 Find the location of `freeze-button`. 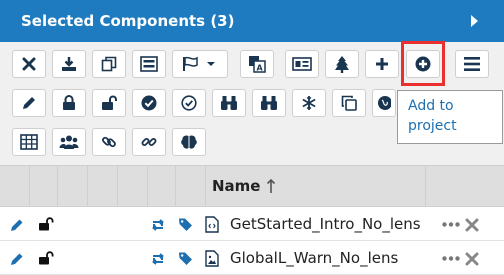

freeze-button is located at coordinates (309, 103).